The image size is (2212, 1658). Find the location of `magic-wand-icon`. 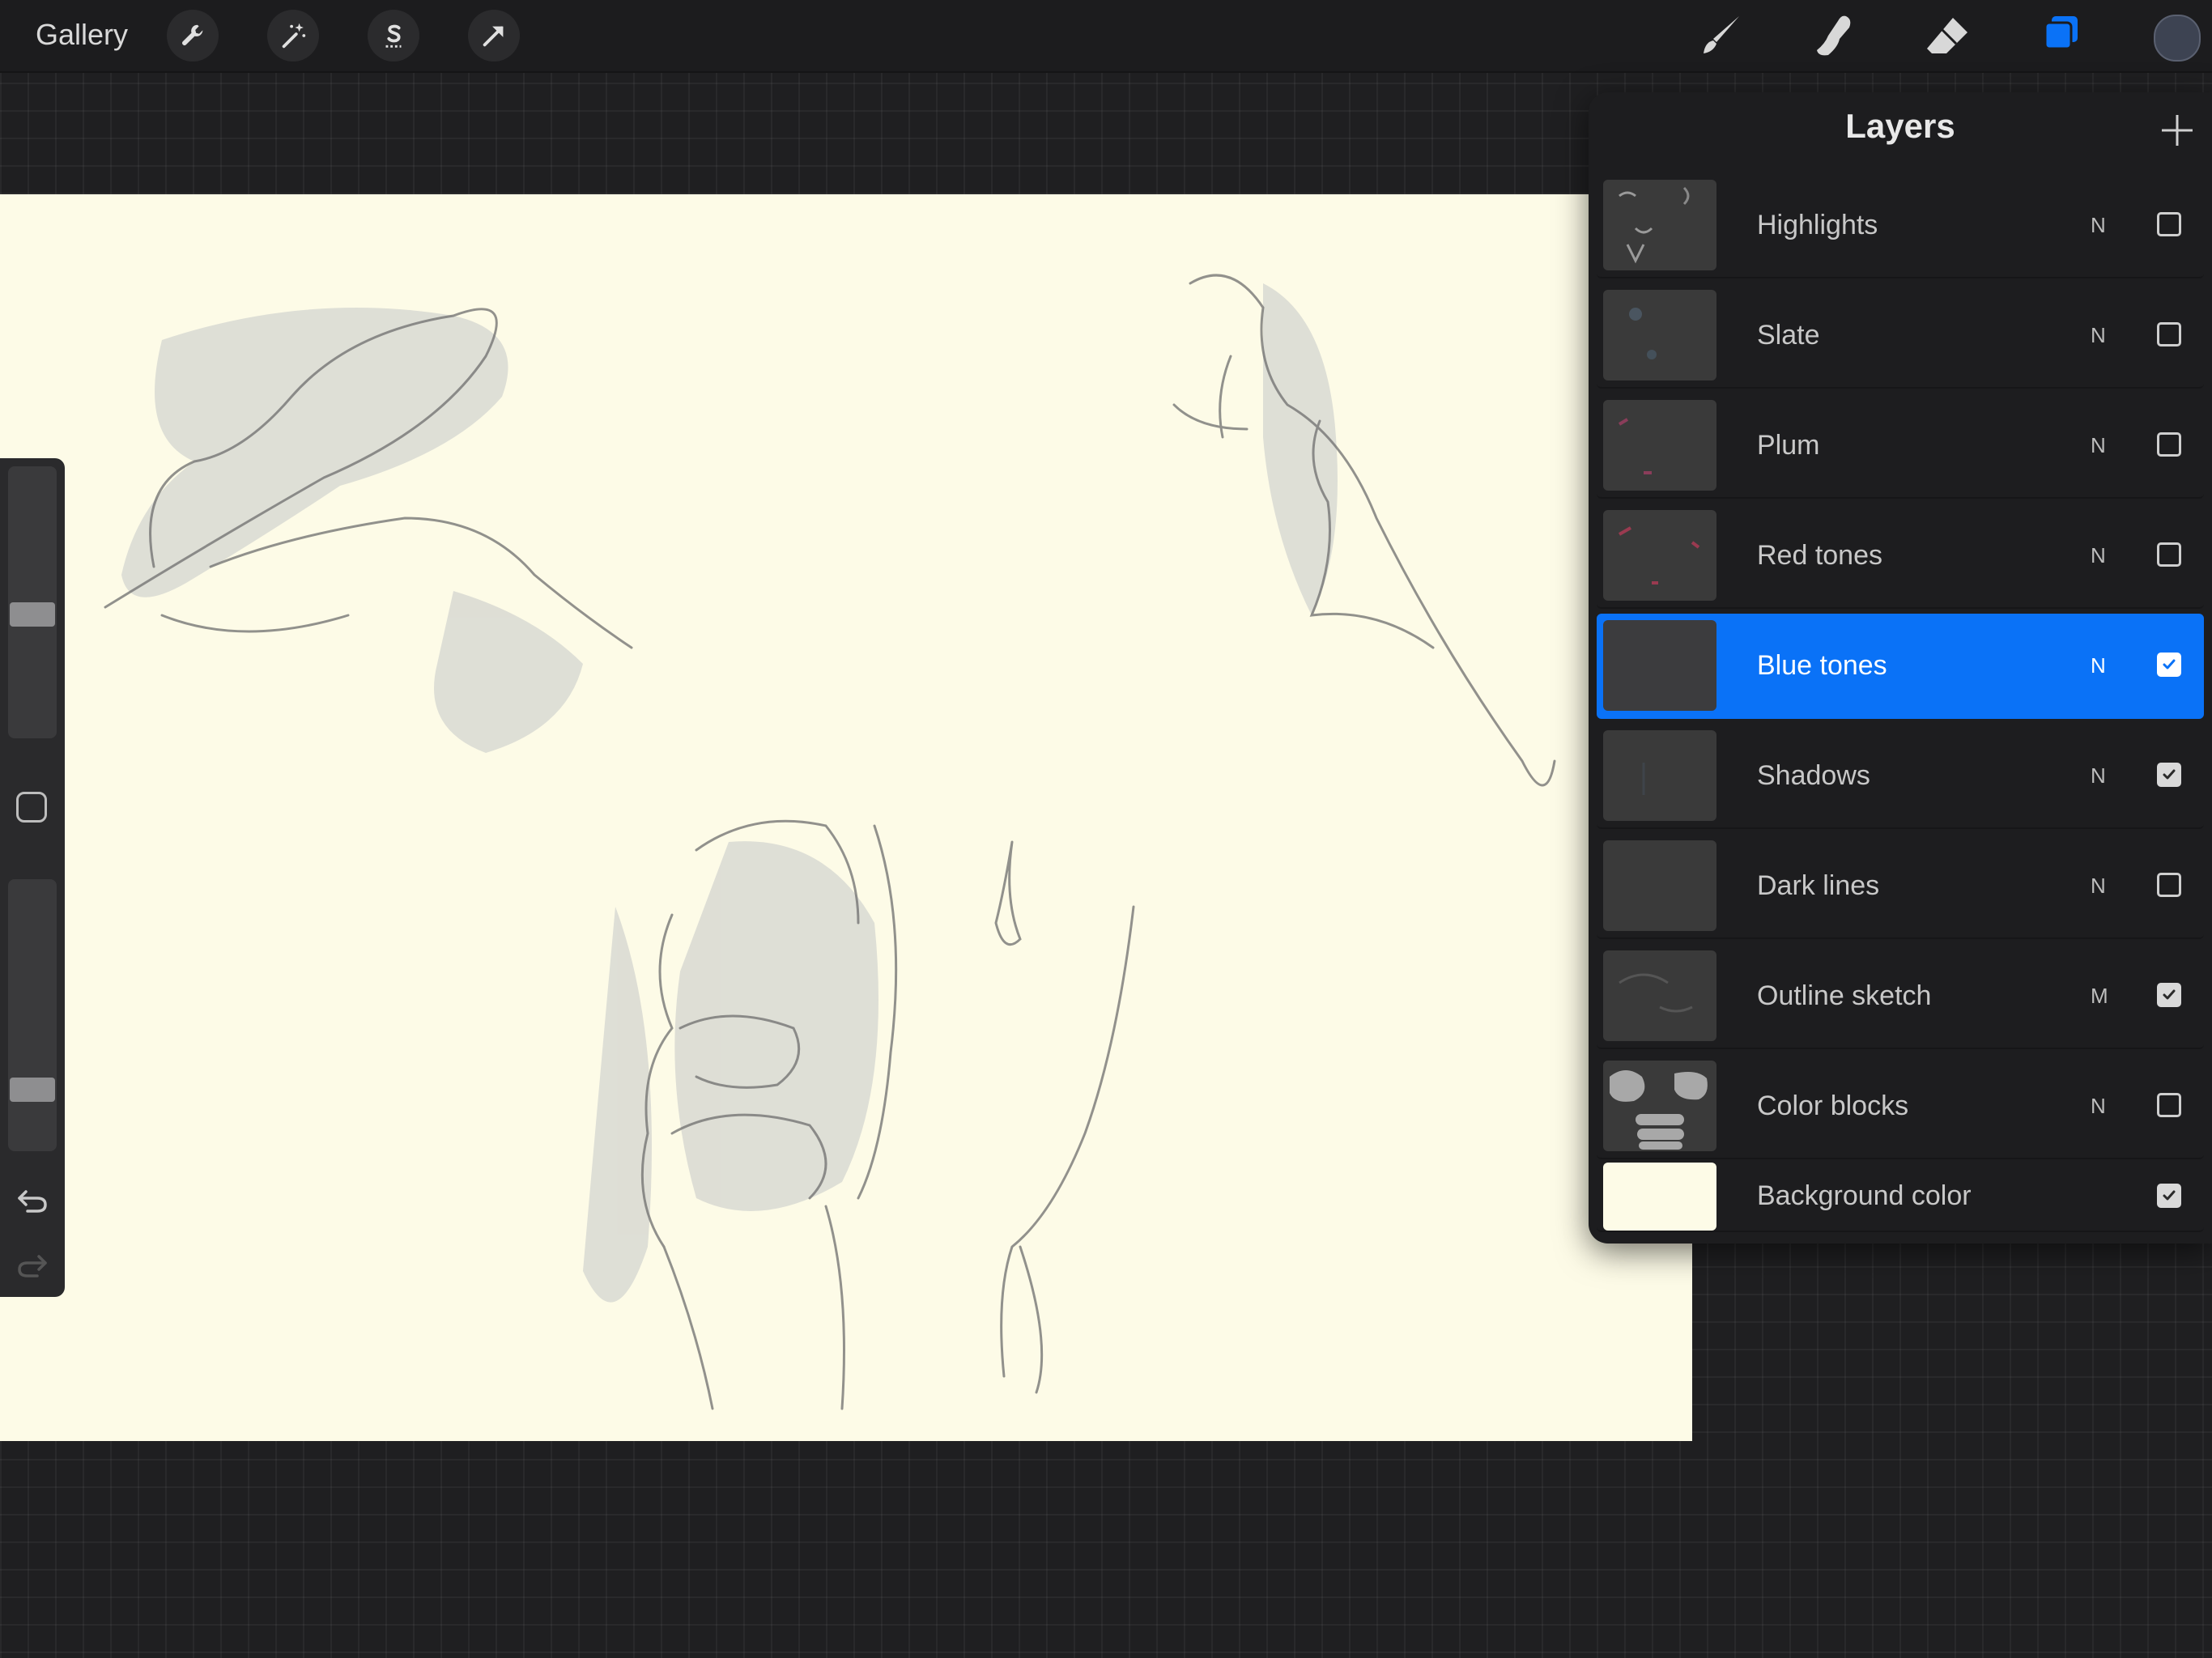

magic-wand-icon is located at coordinates (294, 36).